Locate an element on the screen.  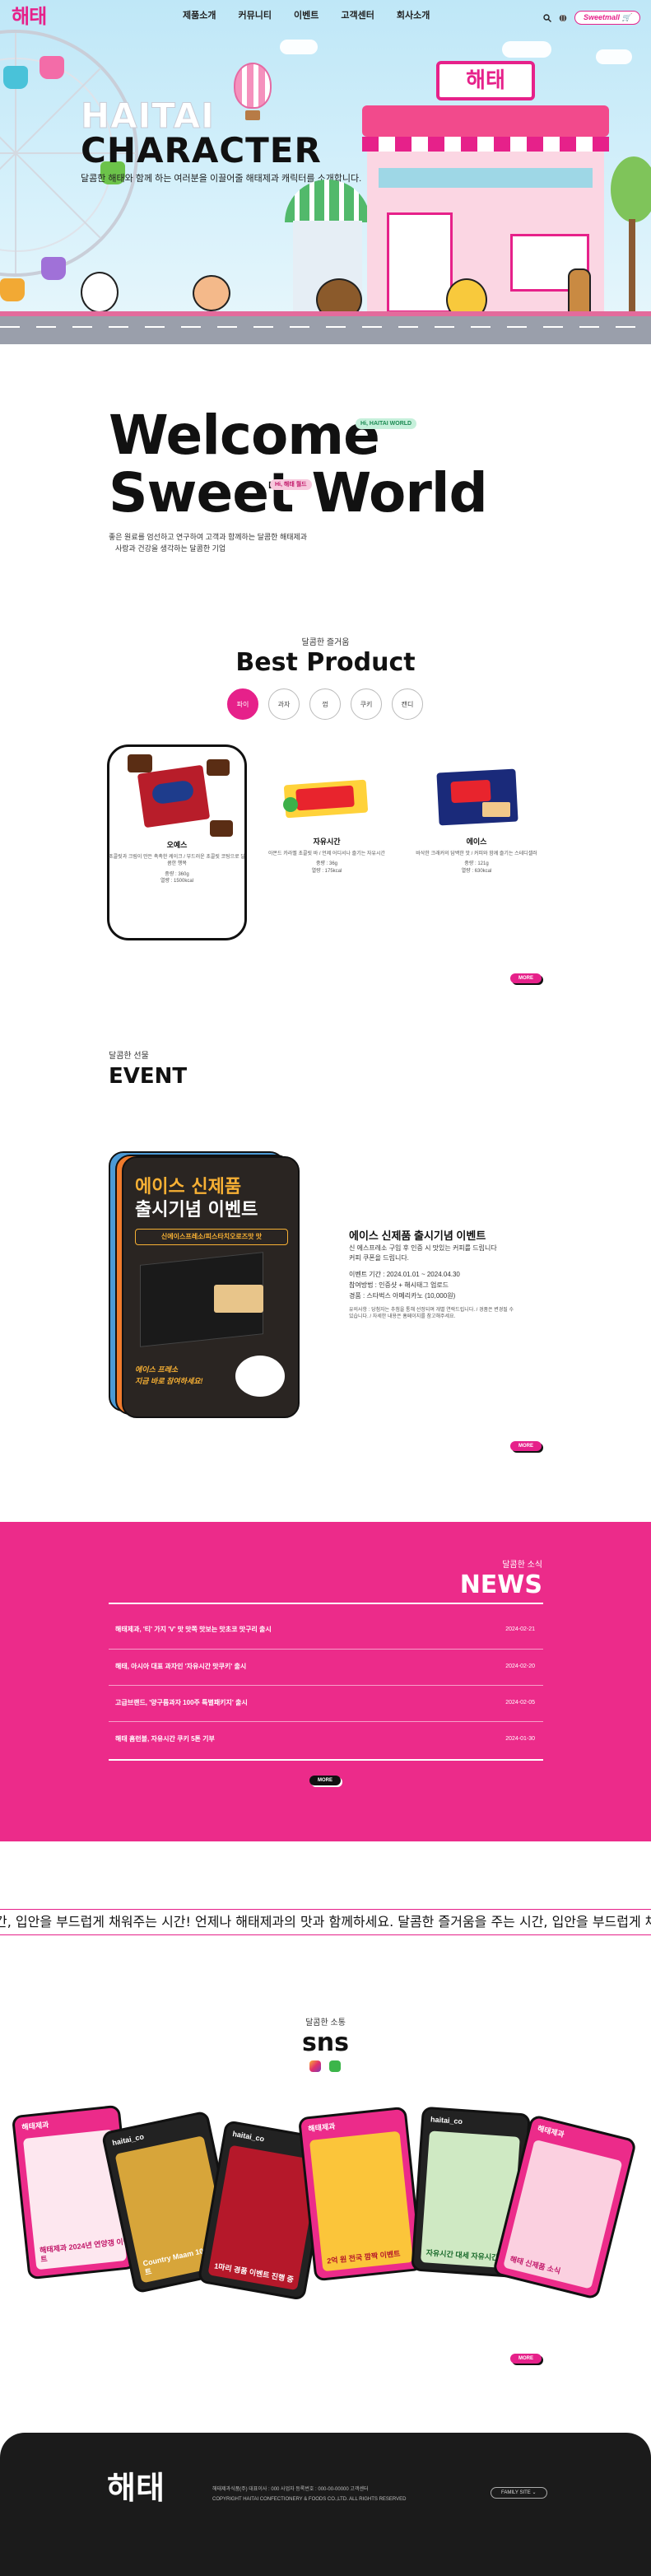
welcome-text1: 좋은 원료를 엄선하고 연구하여 고객과 함께하는 달콤한 해태제과 is located at coordinates (208, 537).